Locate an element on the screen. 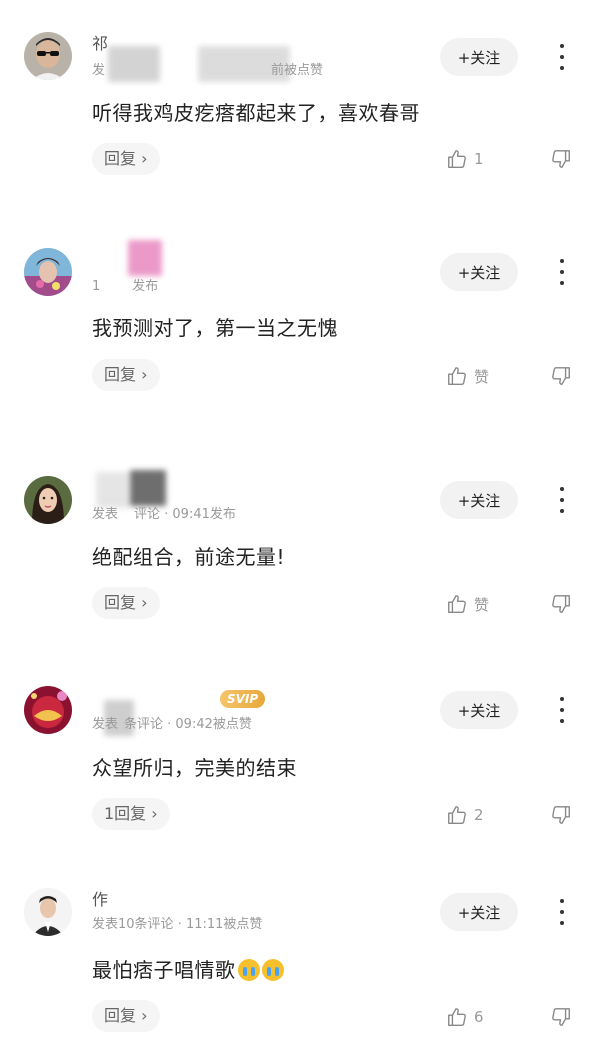 This screenshot has width=600, height=1062. like-count: 6 is located at coordinates (479, 1017).